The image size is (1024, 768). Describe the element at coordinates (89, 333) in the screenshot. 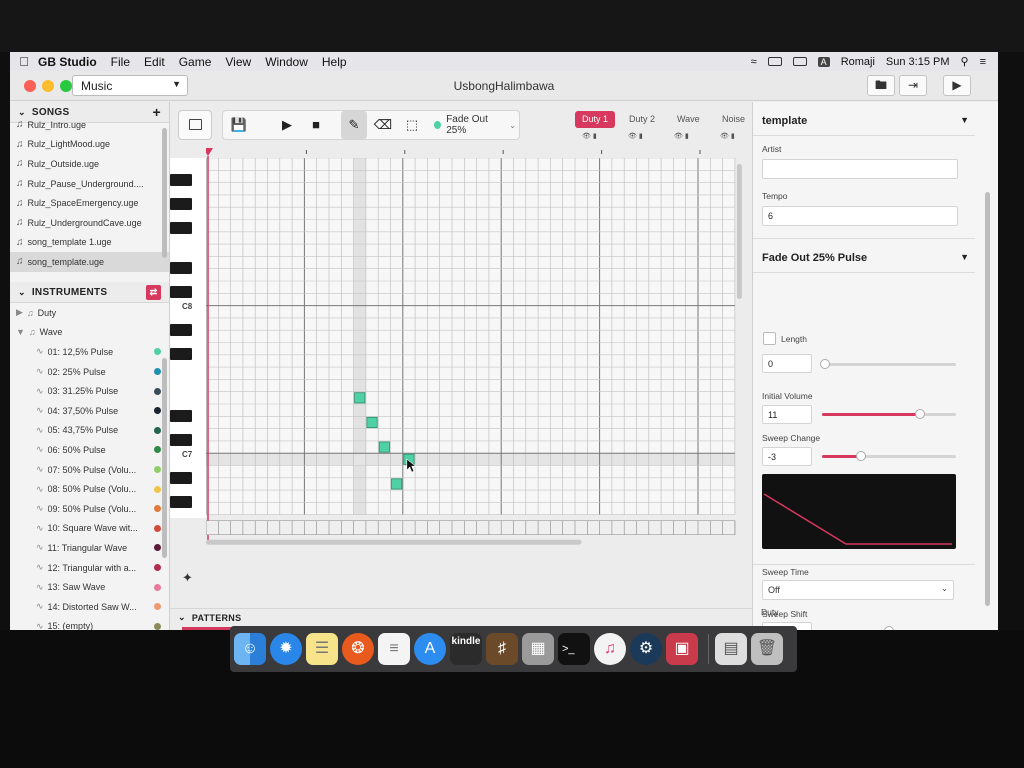

I see `instrument-group-wave: ▼ ♫ Wave` at that location.